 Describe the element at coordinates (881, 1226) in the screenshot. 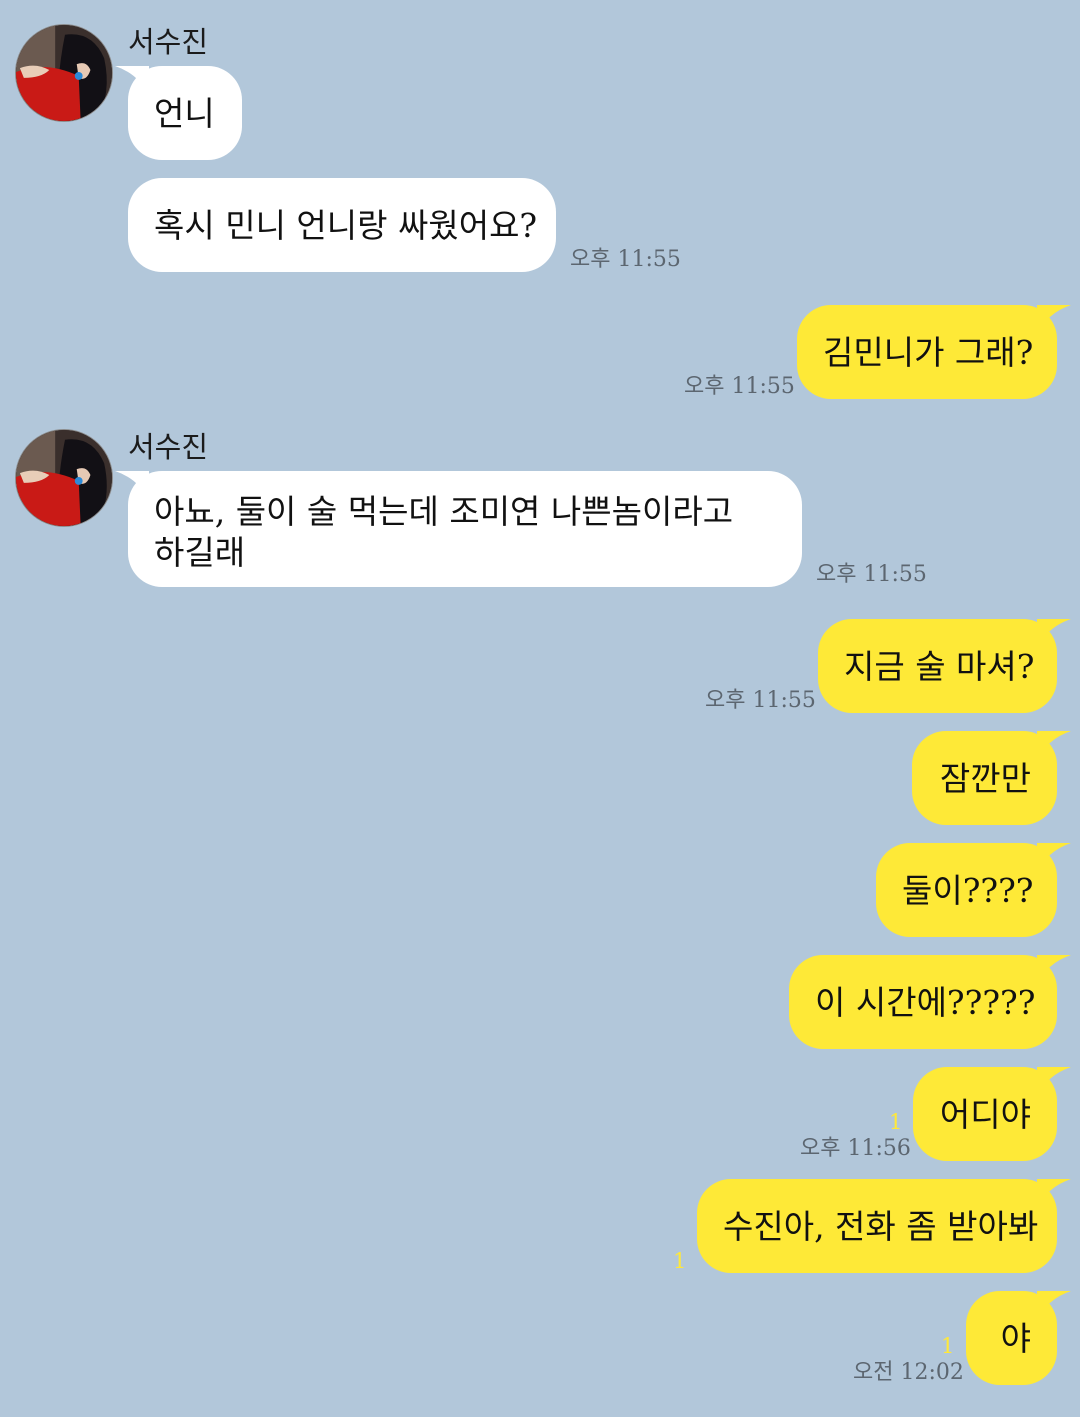

I see `message-text: 수진아, 전화 좀 받아봐` at that location.